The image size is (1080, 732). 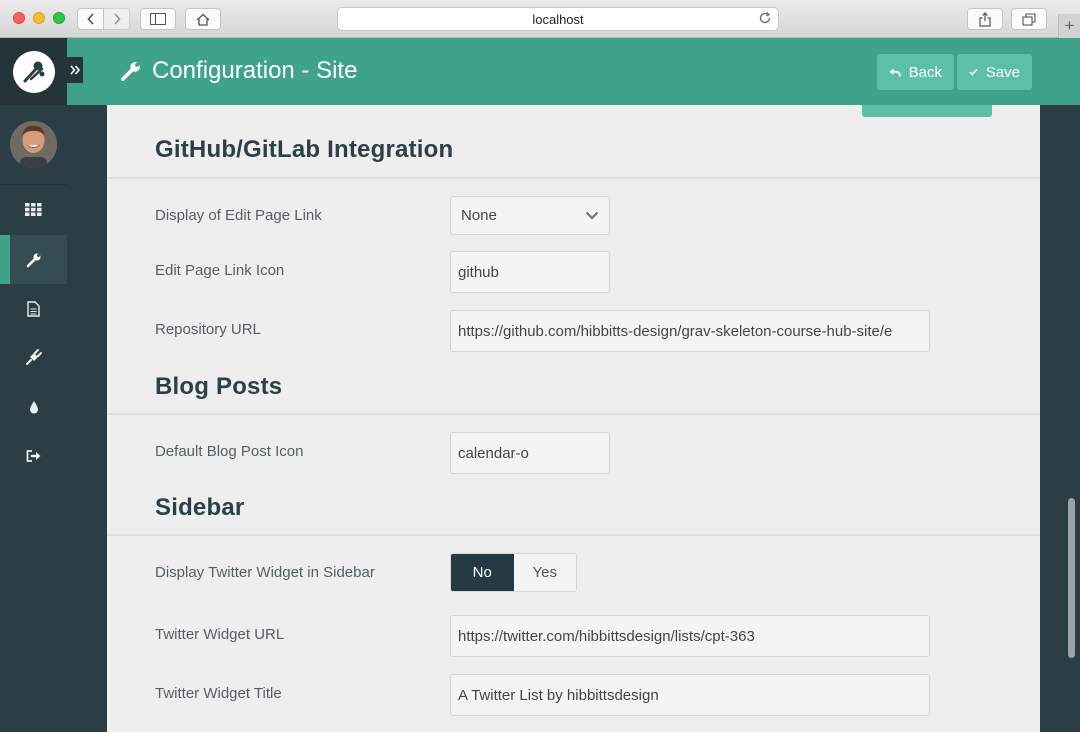 What do you see at coordinates (19, 18) in the screenshot?
I see `close-window-button` at bounding box center [19, 18].